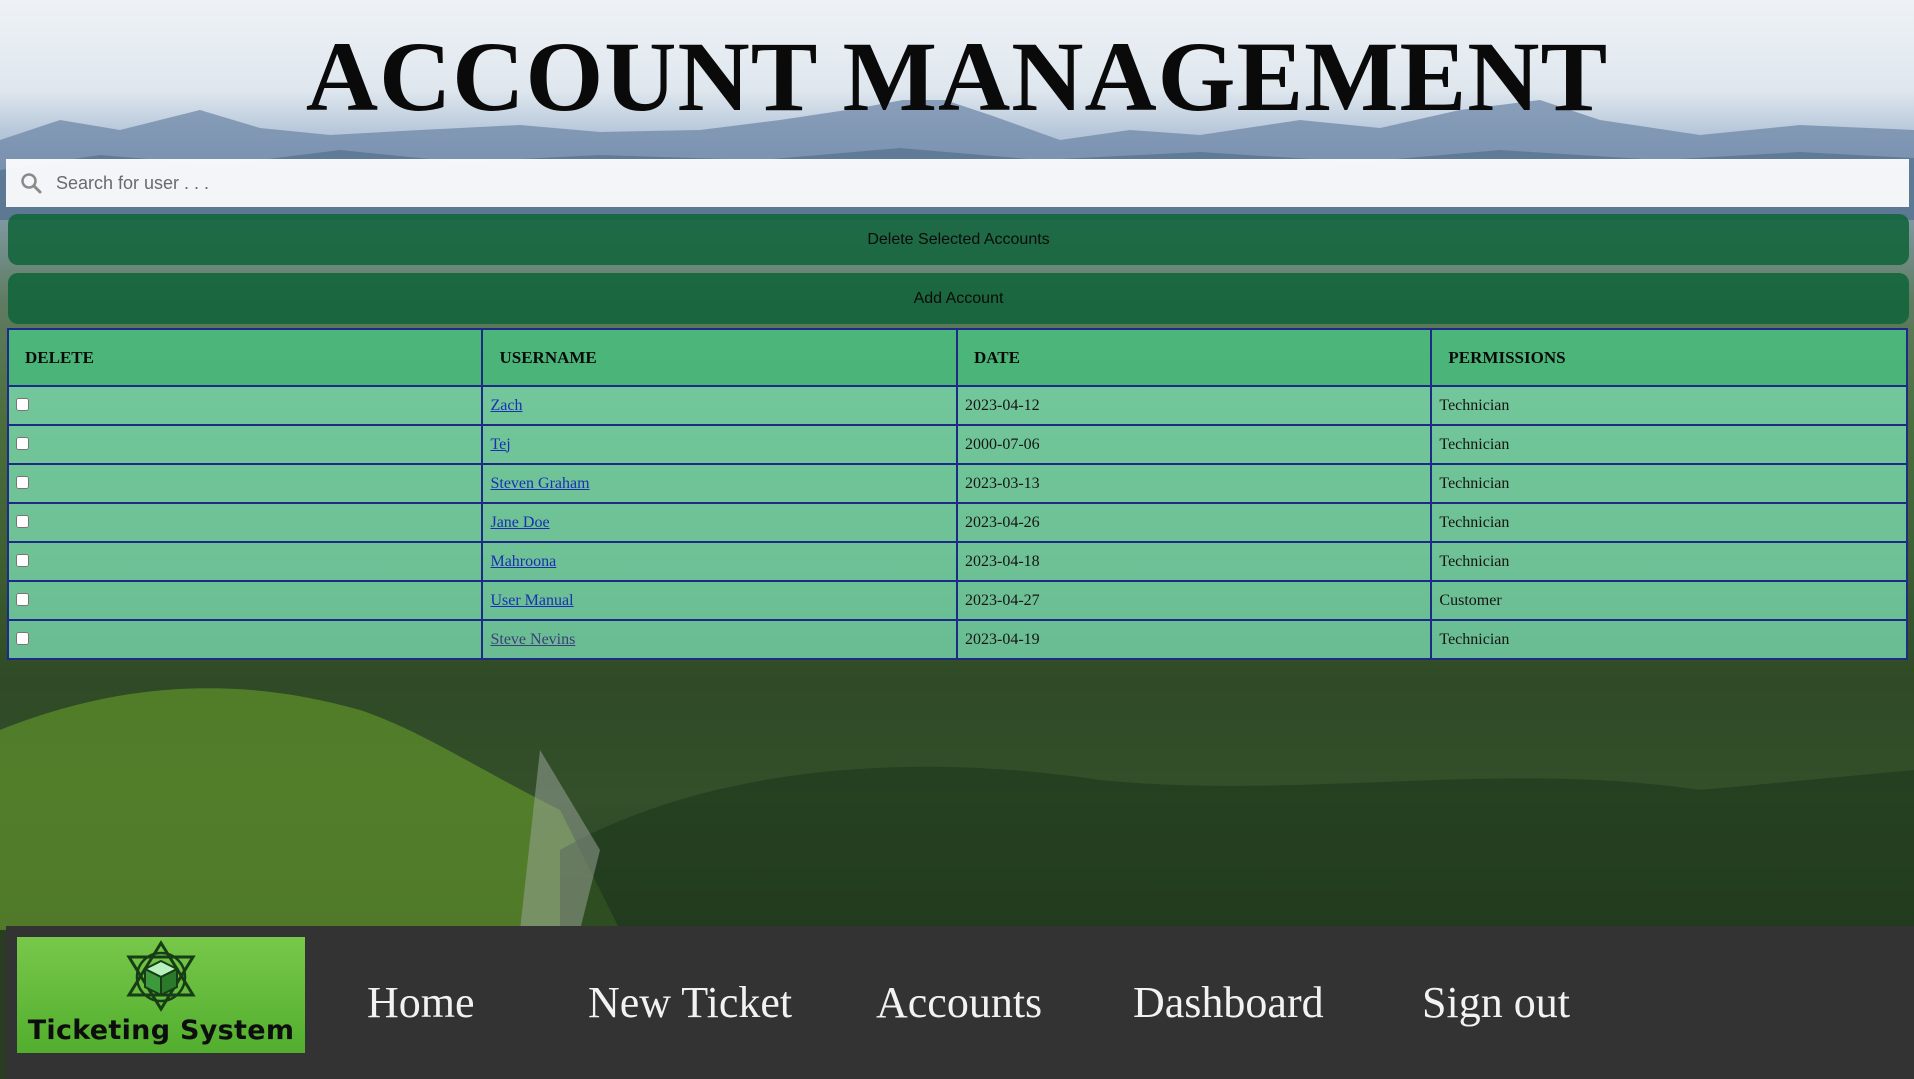 The height and width of the screenshot is (1079, 1914). I want to click on column-header-username: USERNAME, so click(719, 357).